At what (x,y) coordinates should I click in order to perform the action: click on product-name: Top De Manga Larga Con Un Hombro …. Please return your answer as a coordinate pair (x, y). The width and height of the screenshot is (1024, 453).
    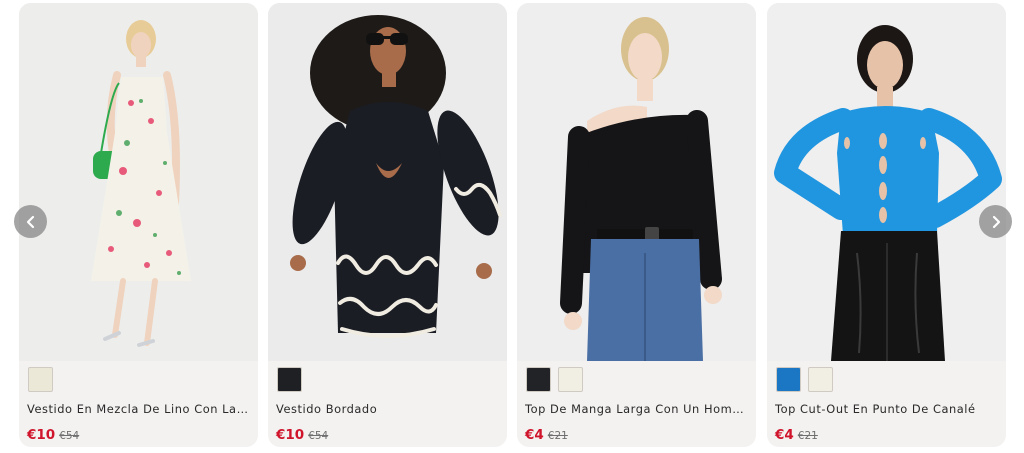
    Looking at the image, I should click on (637, 409).